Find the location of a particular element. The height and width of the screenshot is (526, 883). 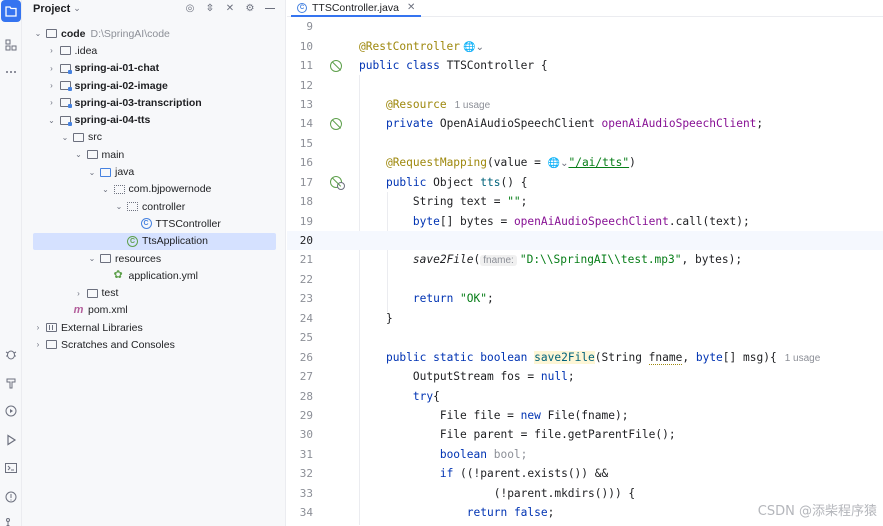

code-line: 16 @RequestMapping(value = 🌐⌄"/ai/tts") is located at coordinates (585, 162).